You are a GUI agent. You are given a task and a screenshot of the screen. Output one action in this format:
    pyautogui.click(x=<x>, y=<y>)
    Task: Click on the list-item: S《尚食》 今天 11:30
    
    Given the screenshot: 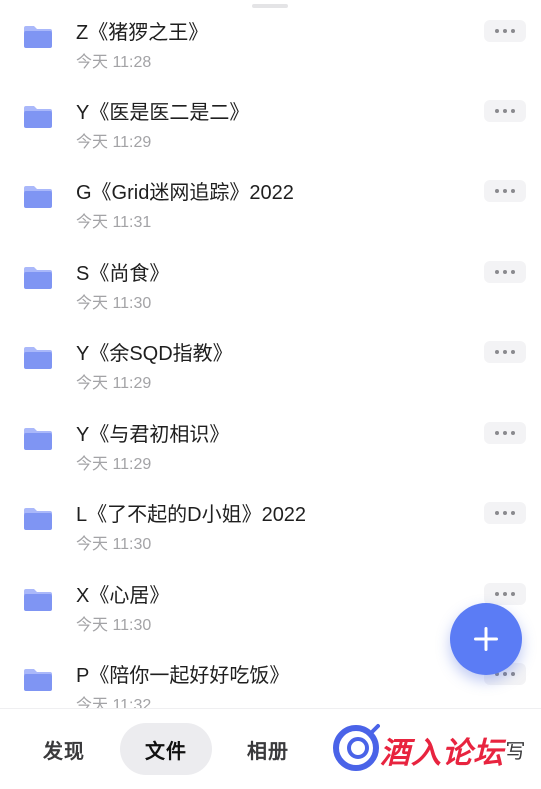 What is the action you would take?
    pyautogui.click(x=270, y=281)
    